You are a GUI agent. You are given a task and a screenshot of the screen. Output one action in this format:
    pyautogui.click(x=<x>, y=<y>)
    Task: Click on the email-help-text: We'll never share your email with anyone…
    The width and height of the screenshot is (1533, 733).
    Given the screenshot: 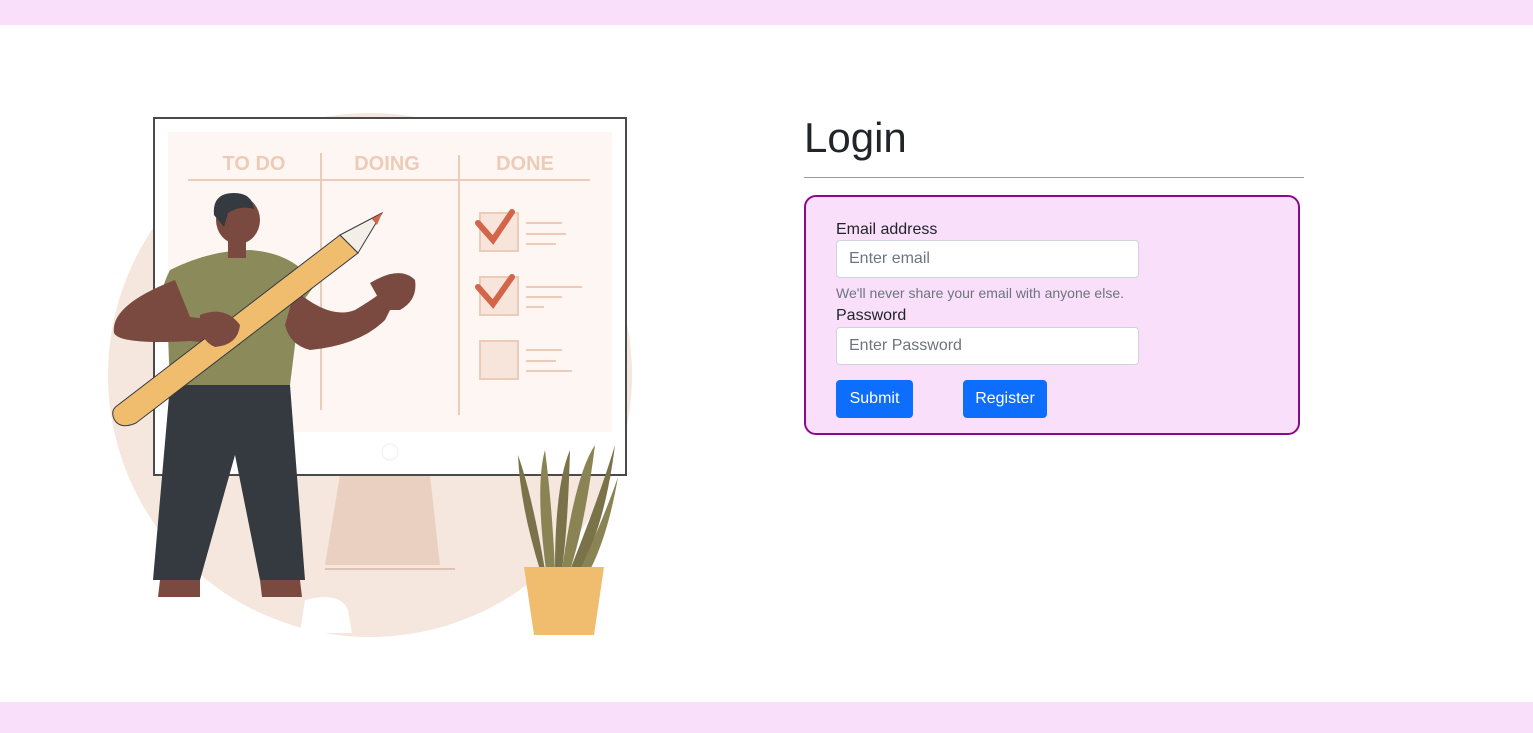 What is the action you would take?
    pyautogui.click(x=980, y=293)
    